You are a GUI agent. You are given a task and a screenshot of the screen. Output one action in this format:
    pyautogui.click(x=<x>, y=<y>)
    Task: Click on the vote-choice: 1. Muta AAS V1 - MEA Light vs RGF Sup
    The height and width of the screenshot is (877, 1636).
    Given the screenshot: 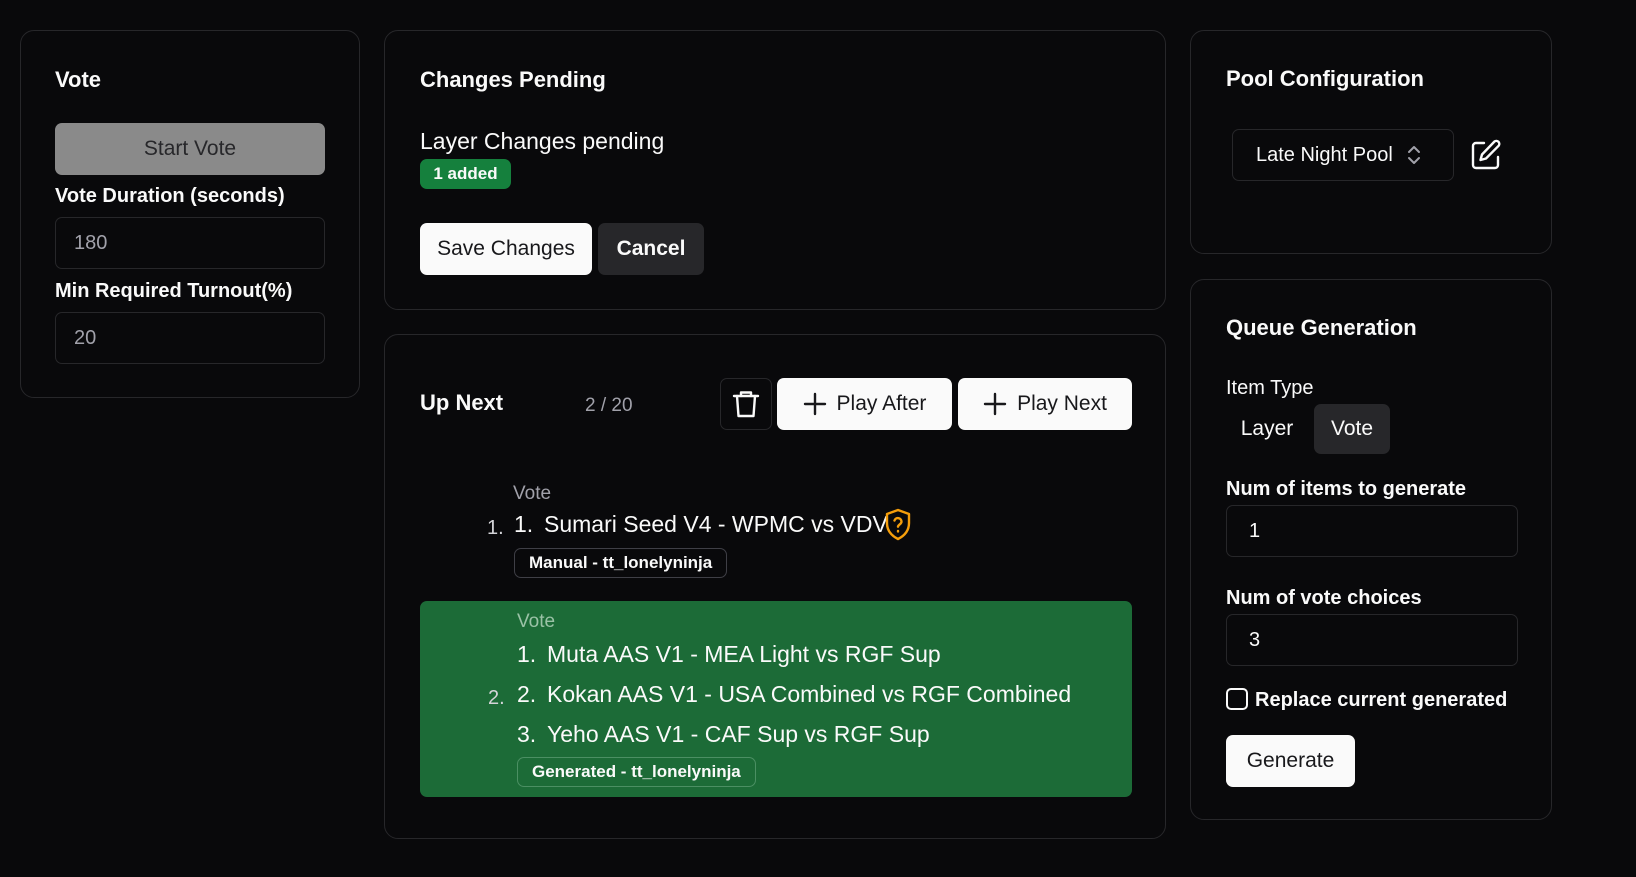 What is the action you would take?
    pyautogui.click(x=729, y=654)
    